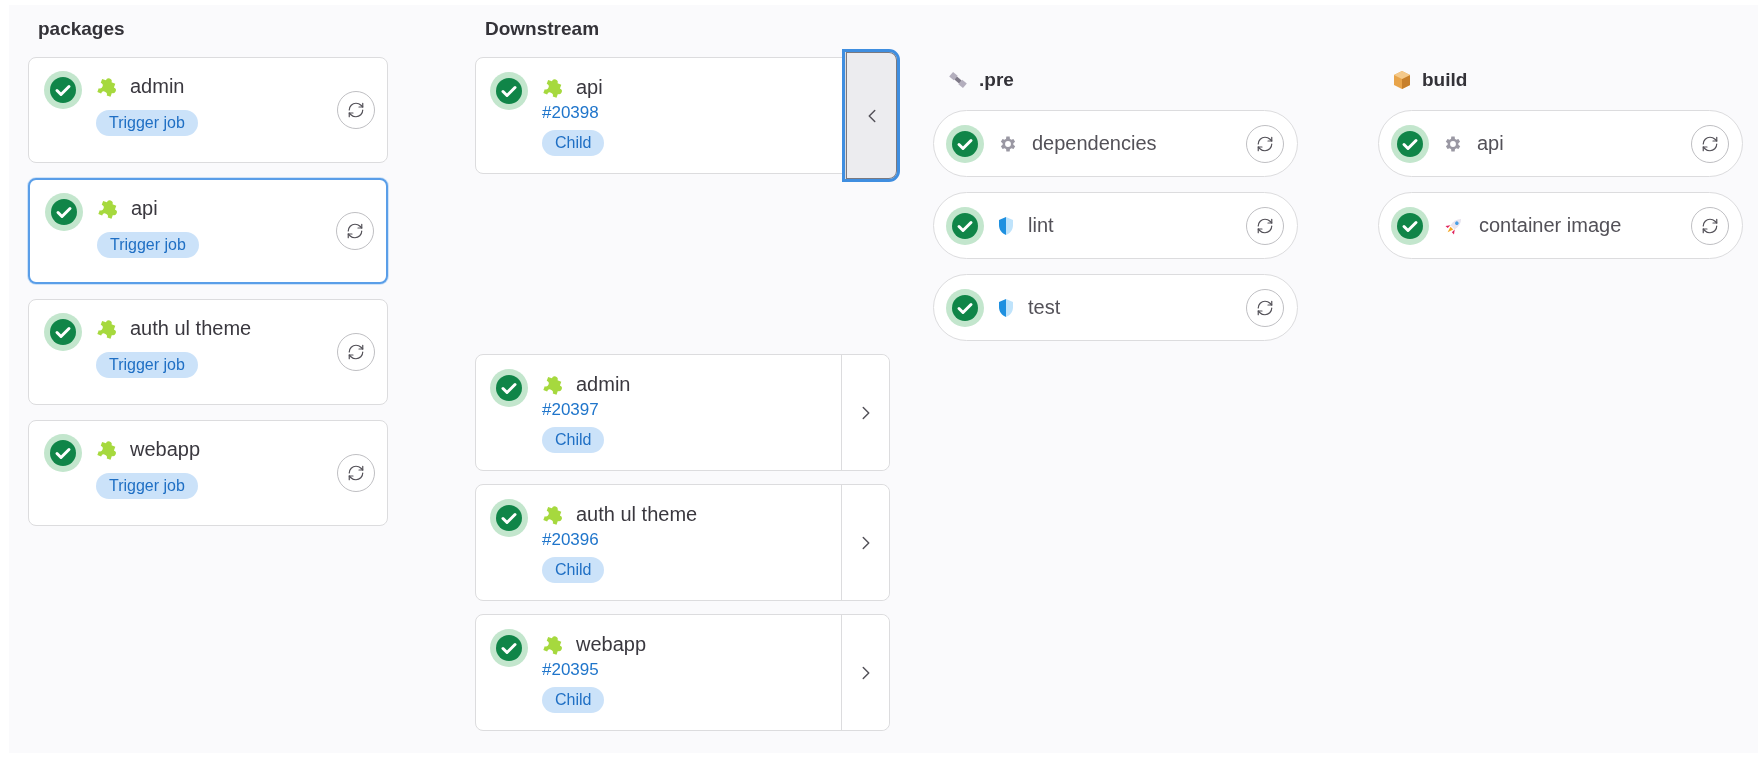  Describe the element at coordinates (570, 113) in the screenshot. I see `pipeline-link: #20398` at that location.